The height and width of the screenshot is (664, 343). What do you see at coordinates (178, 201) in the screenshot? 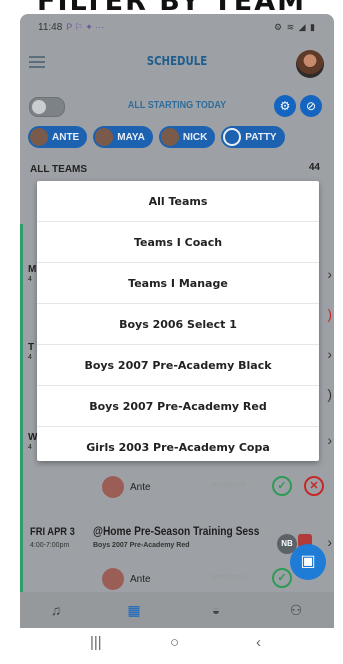
I see `dropdown-option-all-teams: All Teams` at bounding box center [178, 201].